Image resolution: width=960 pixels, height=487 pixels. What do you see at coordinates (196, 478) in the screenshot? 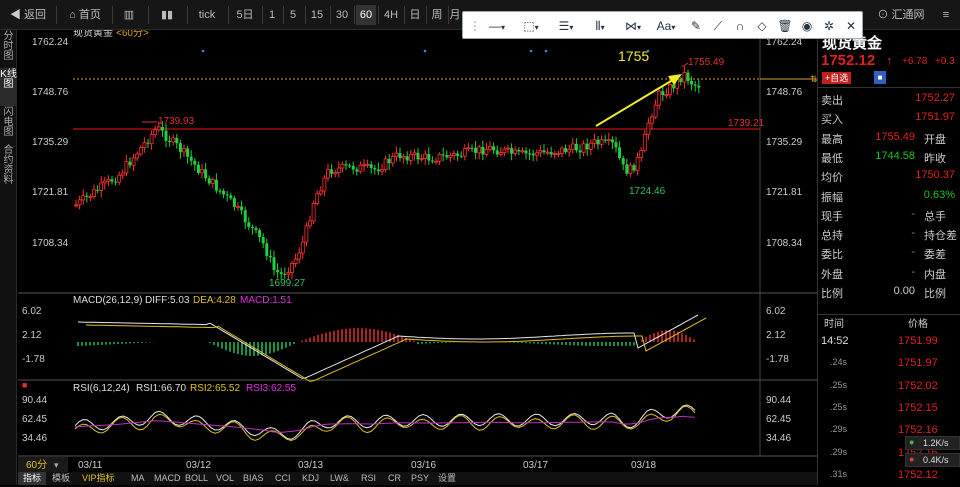
I see `tab-boll: BOLL` at bounding box center [196, 478].